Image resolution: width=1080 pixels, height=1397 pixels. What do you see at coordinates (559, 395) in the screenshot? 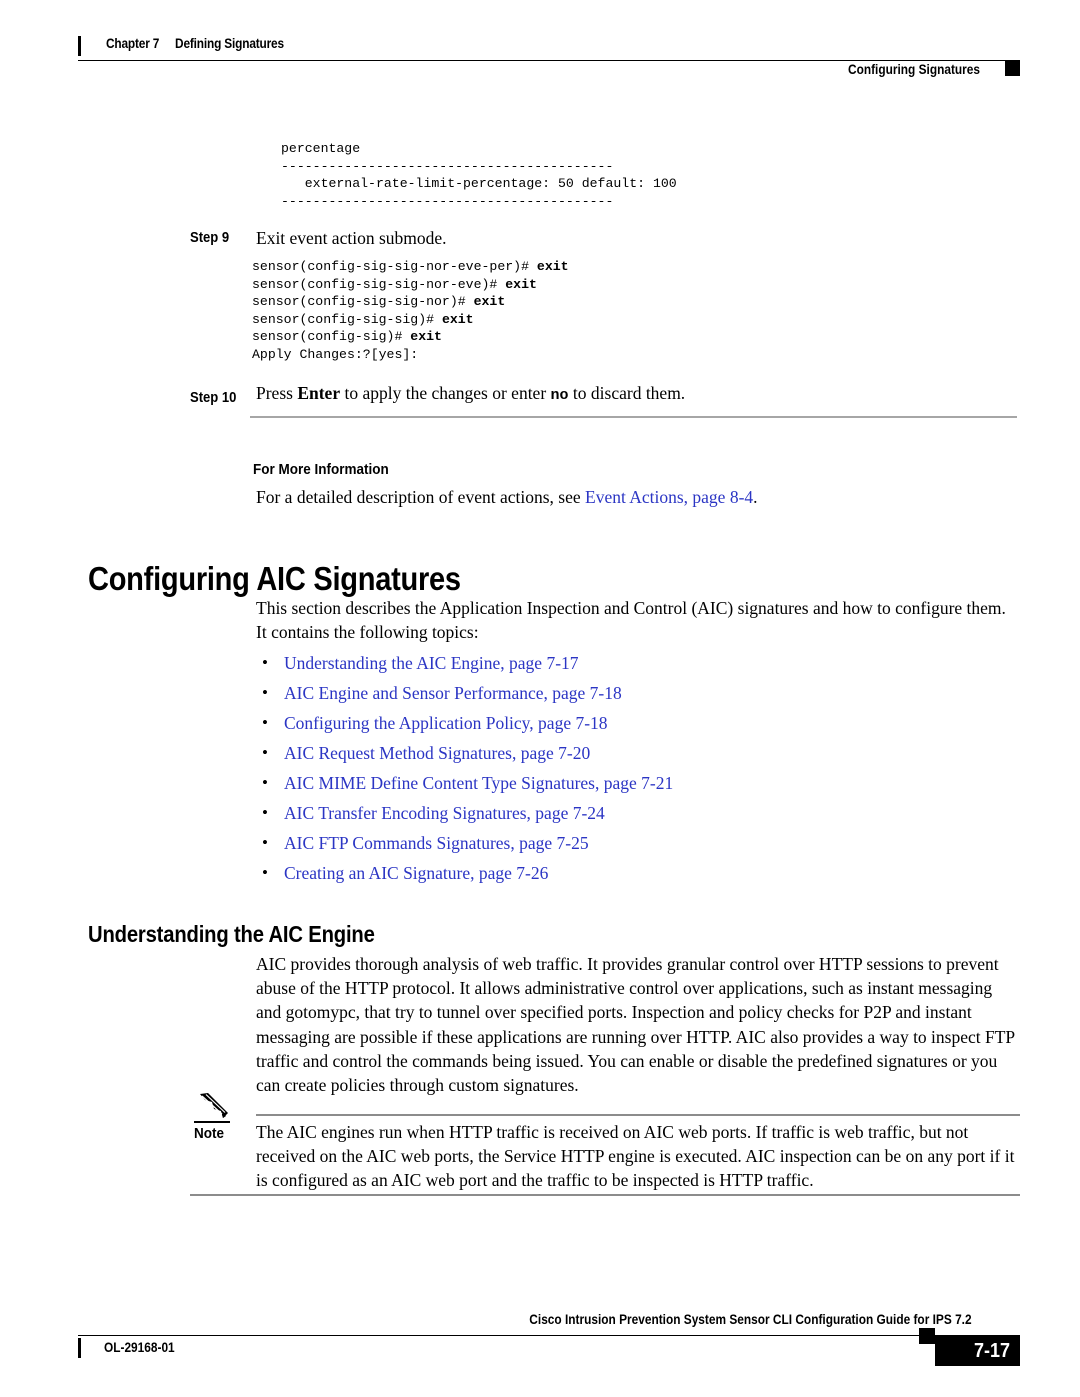
I see `step-10-no-literal: no` at bounding box center [559, 395].